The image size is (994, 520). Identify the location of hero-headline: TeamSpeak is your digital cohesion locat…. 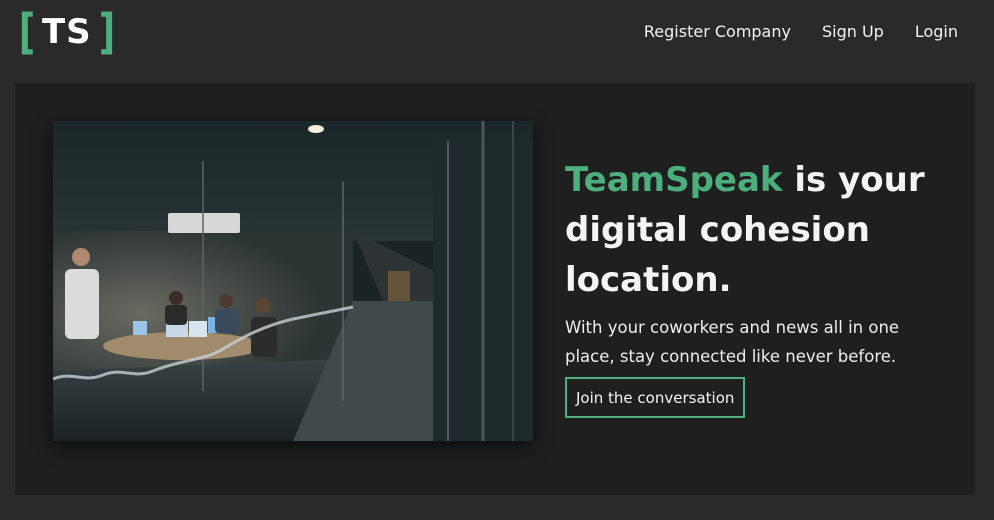
(755, 230).